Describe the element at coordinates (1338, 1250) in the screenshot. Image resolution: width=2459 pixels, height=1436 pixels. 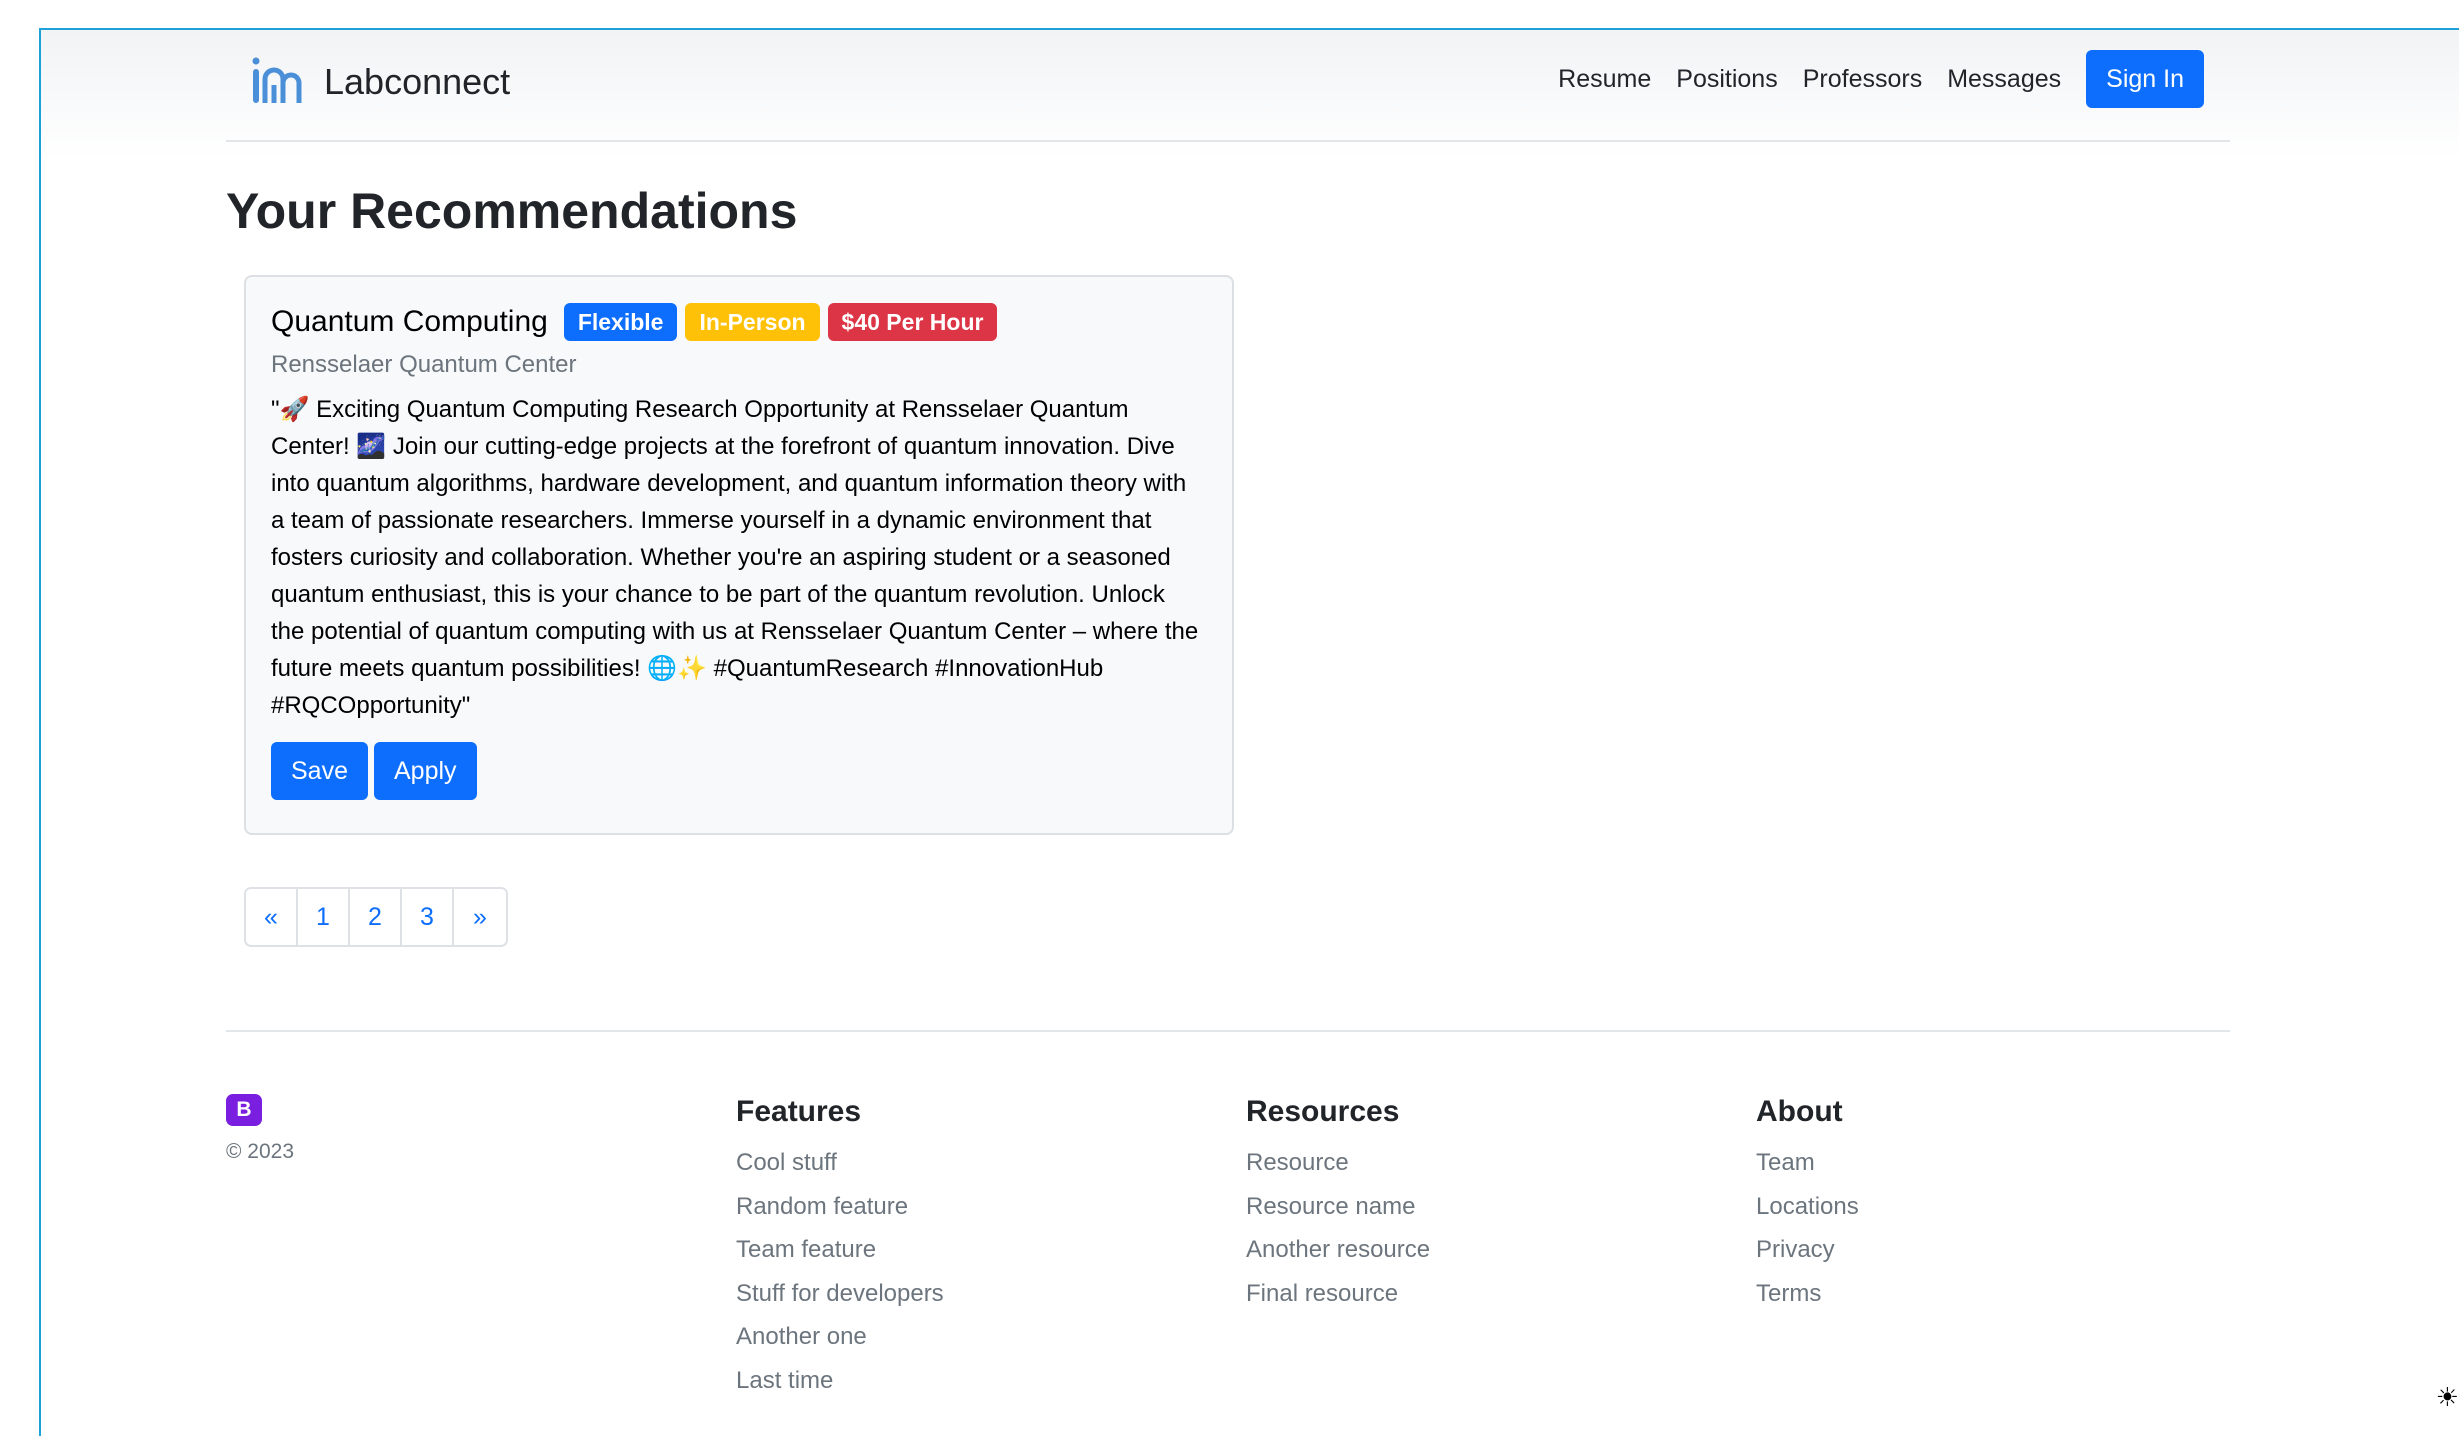
I see `footer-link: Another resource` at that location.